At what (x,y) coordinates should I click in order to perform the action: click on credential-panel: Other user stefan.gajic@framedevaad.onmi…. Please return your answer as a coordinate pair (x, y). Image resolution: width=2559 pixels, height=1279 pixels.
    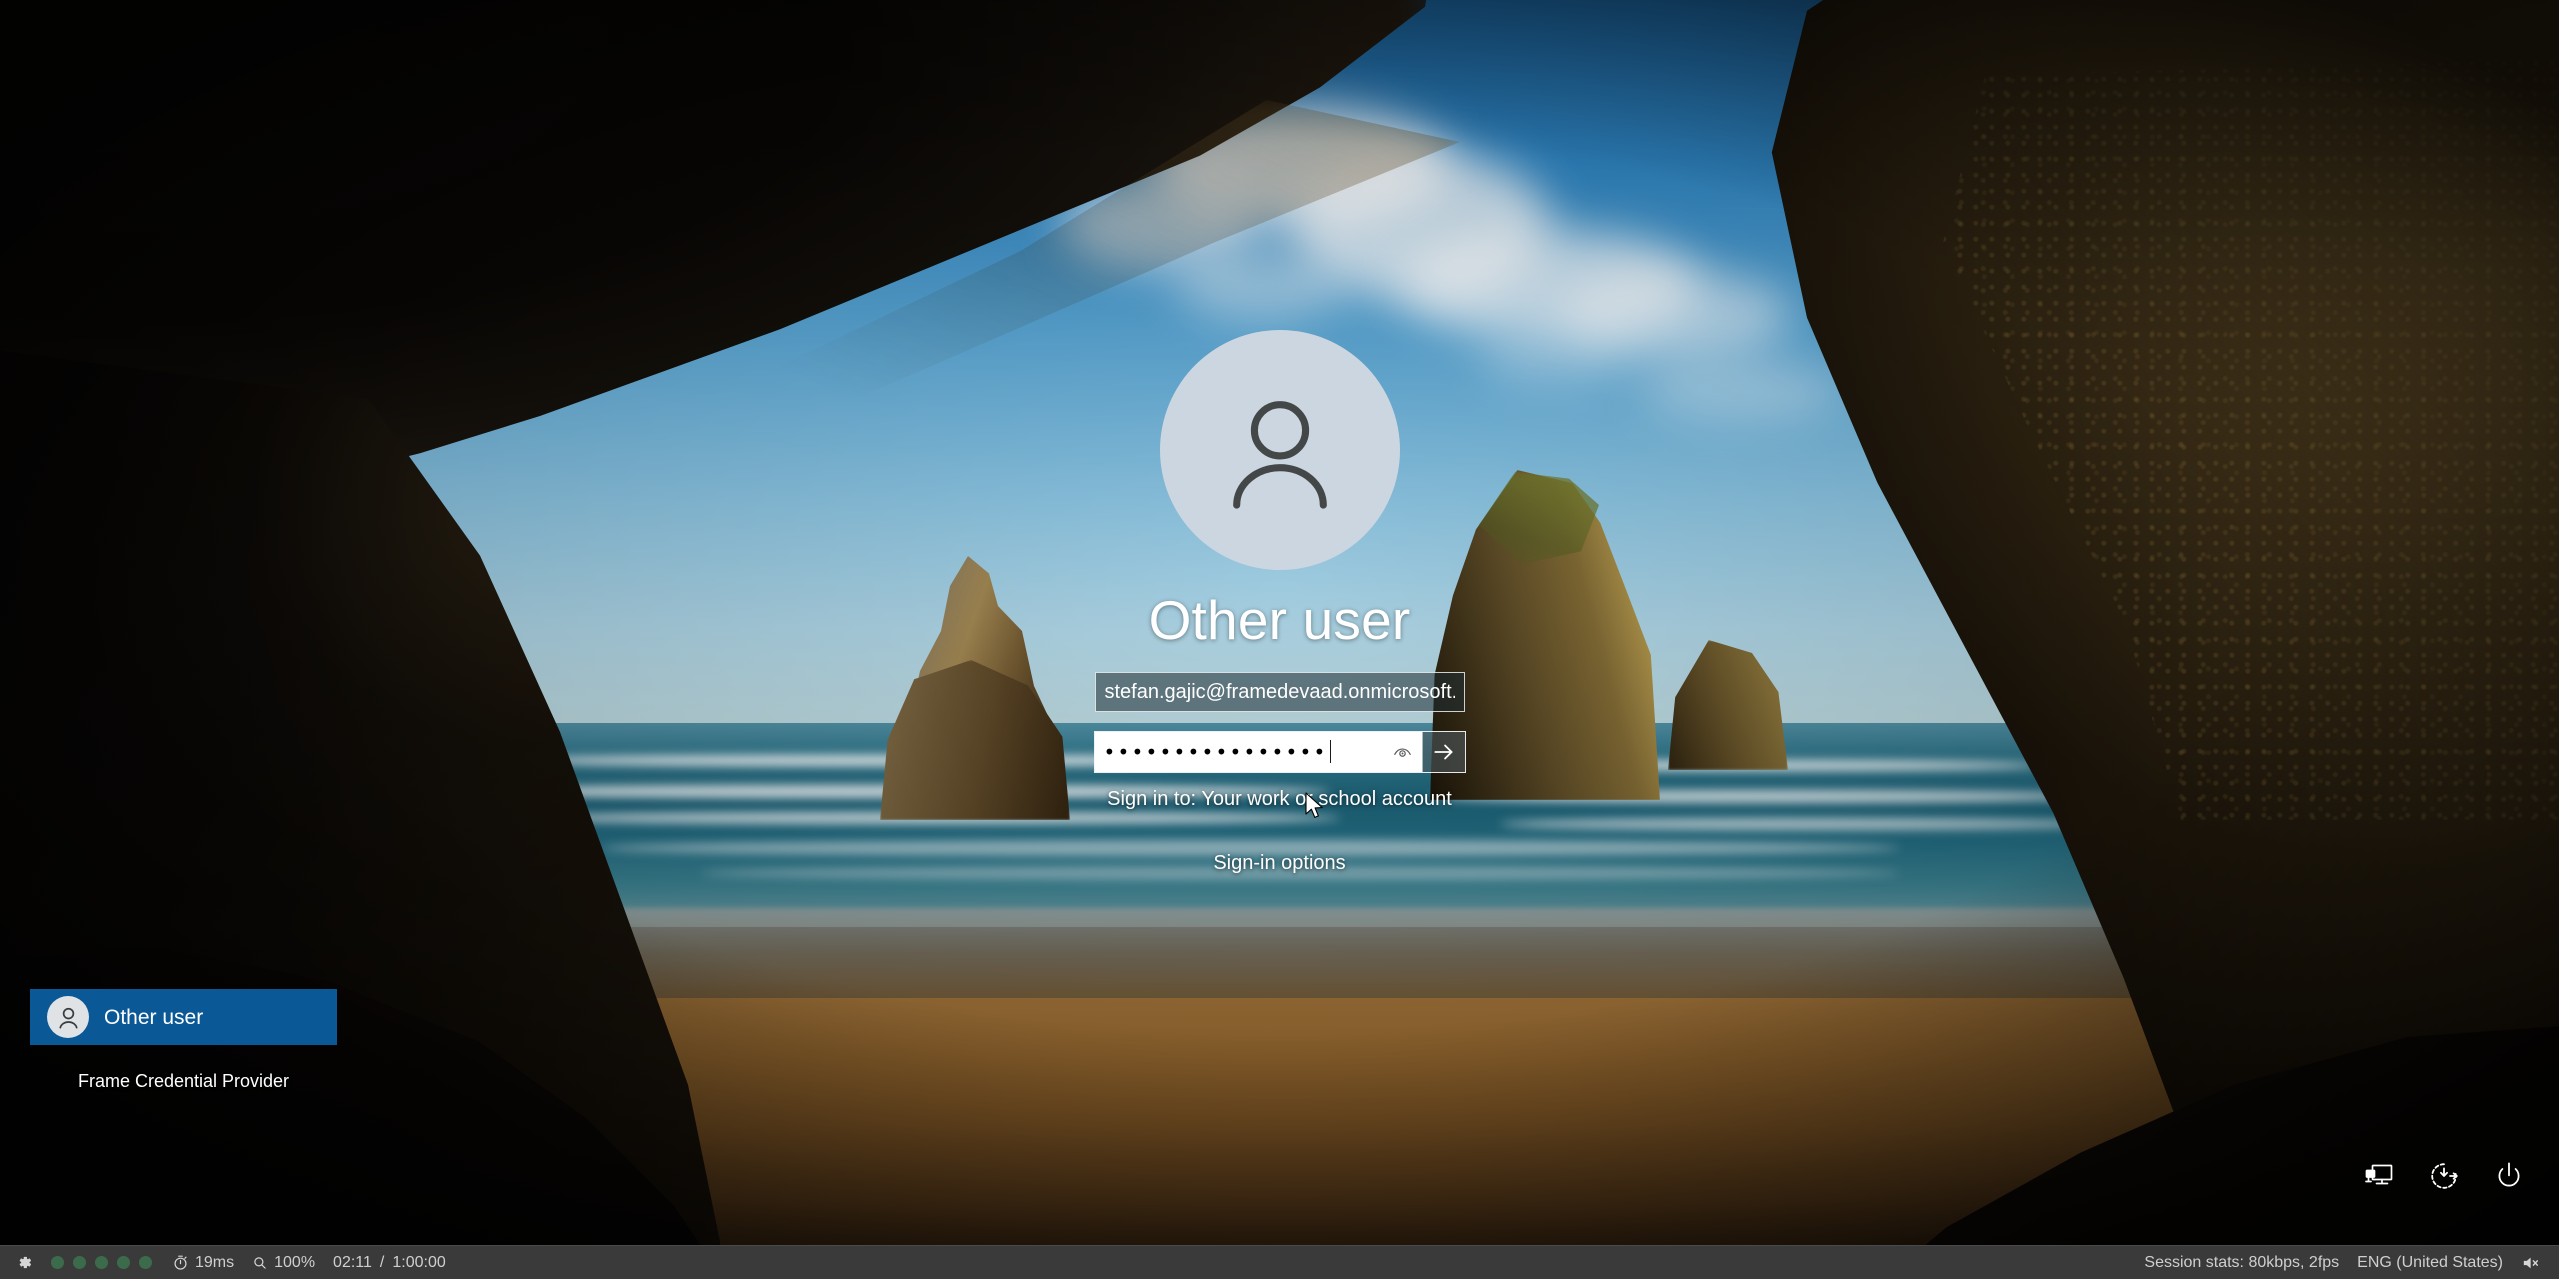
    Looking at the image, I should click on (1280, 602).